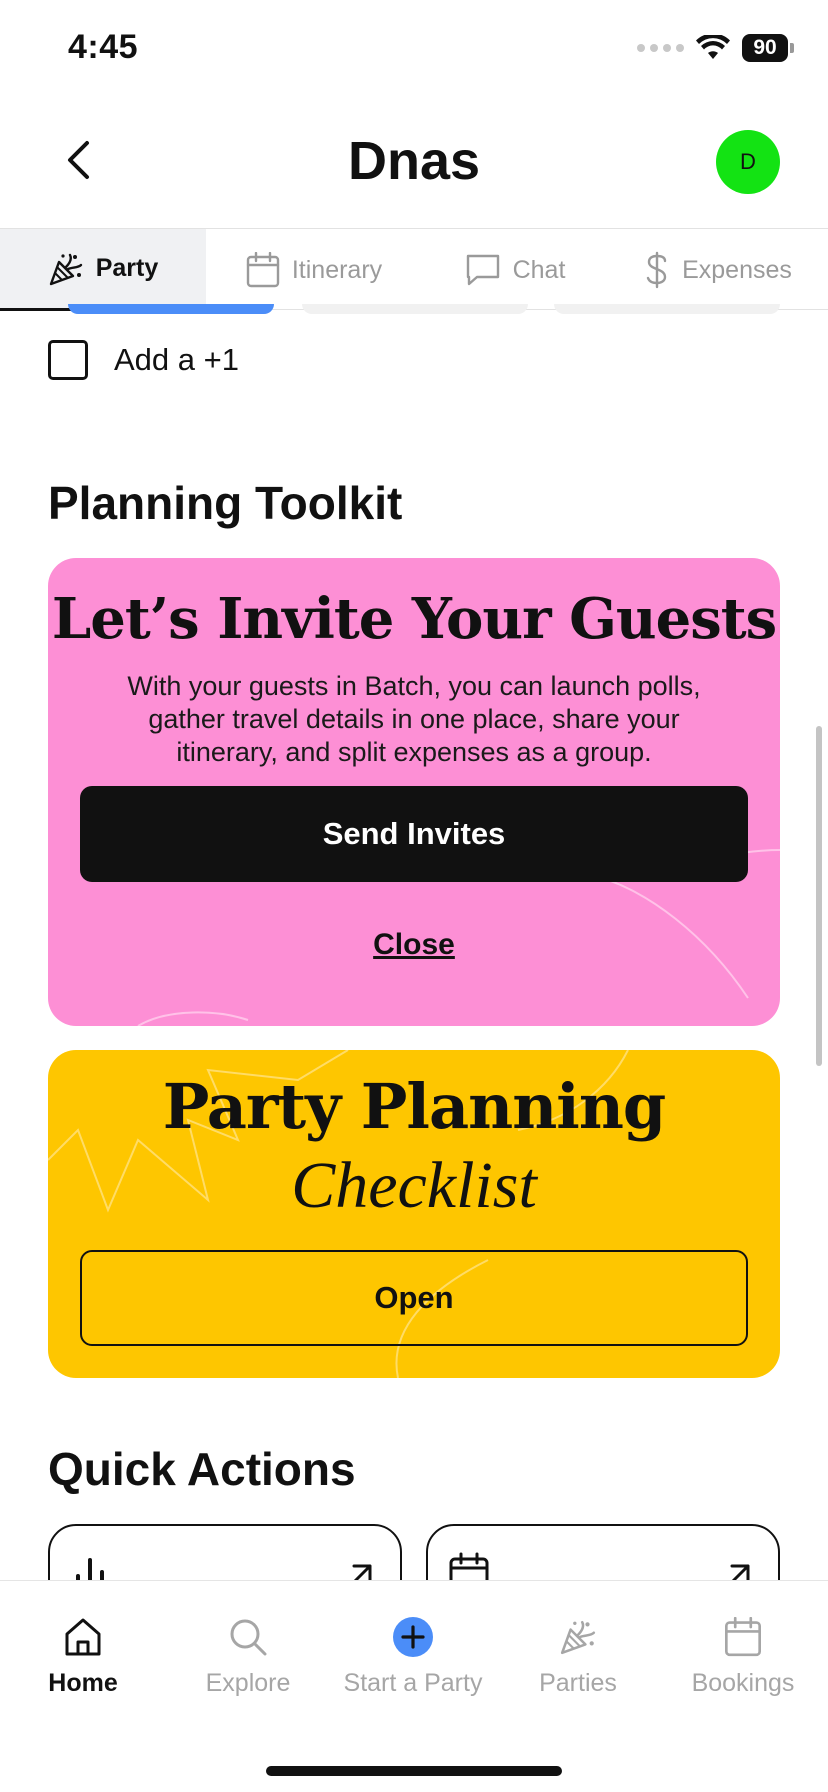  I want to click on nav-parties: Parties, so click(578, 1656).